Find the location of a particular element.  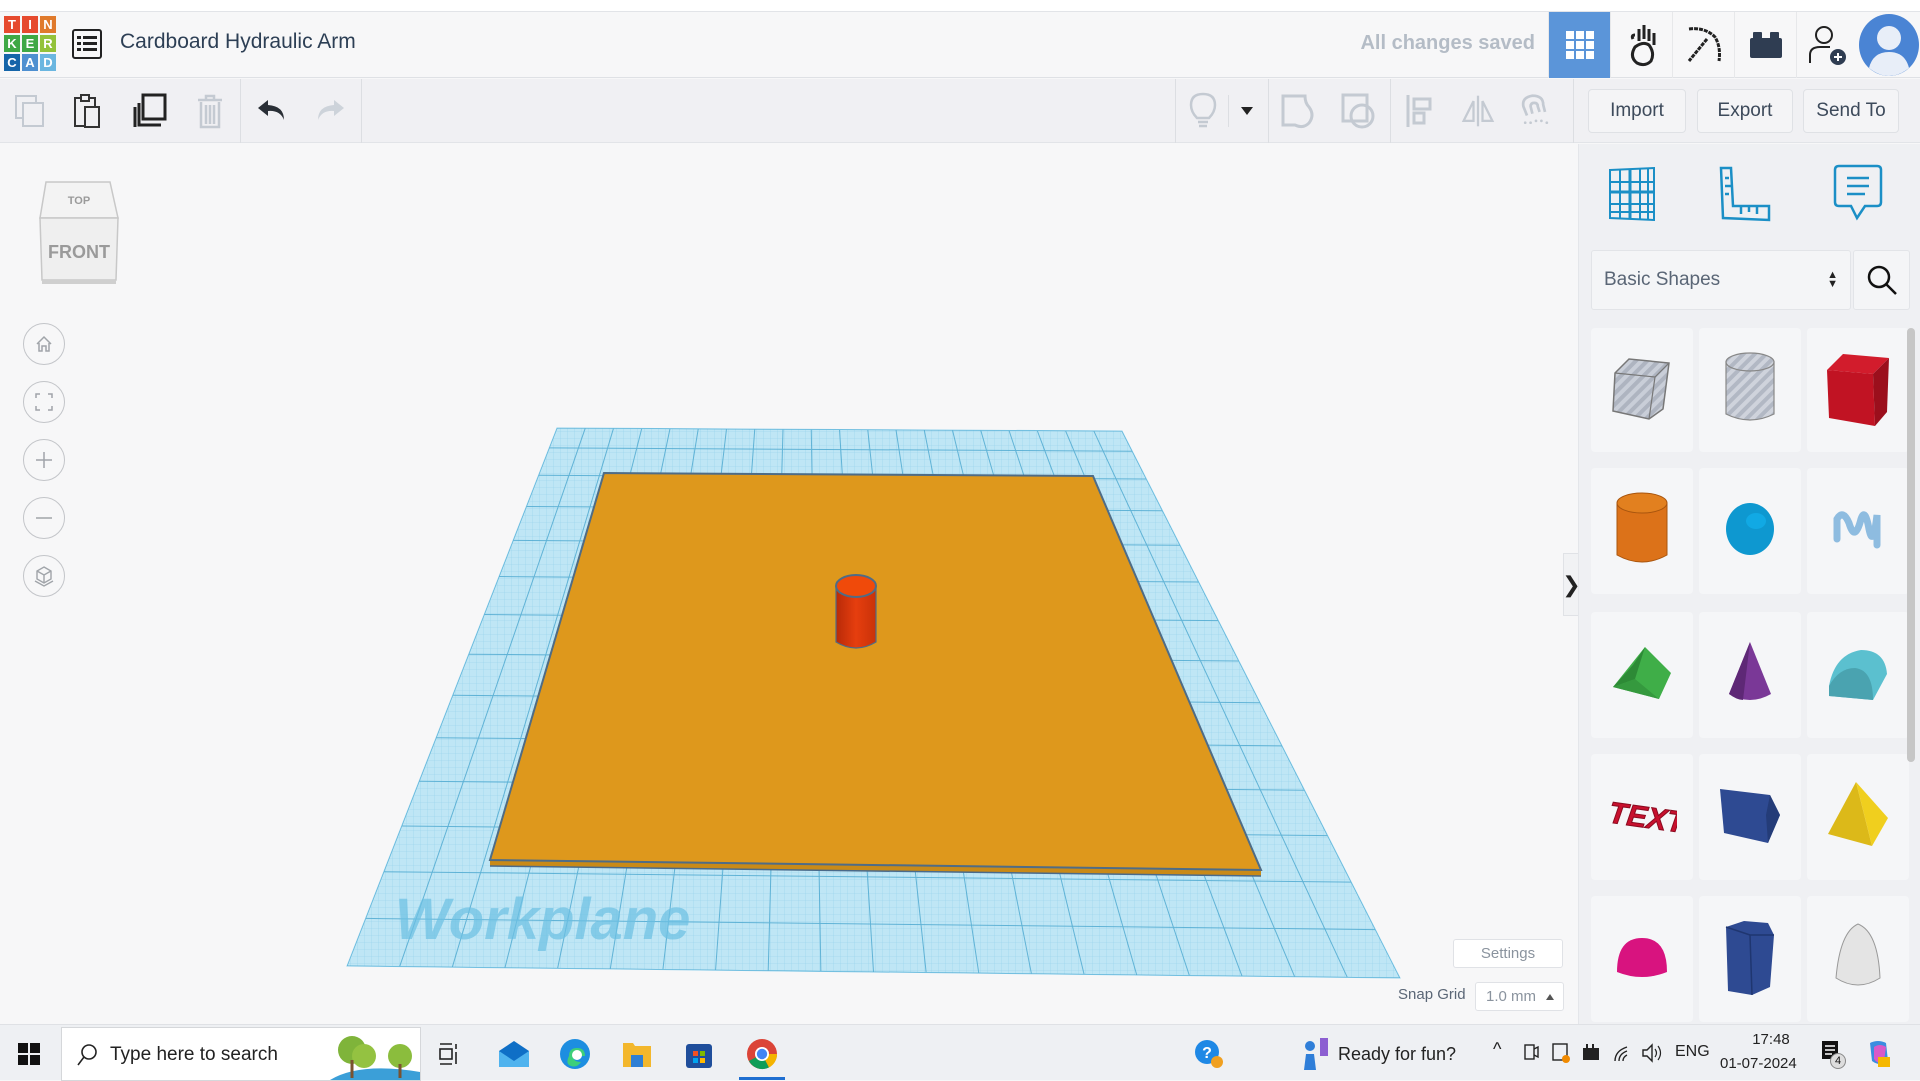

workplane-button is located at coordinates (1632, 193).